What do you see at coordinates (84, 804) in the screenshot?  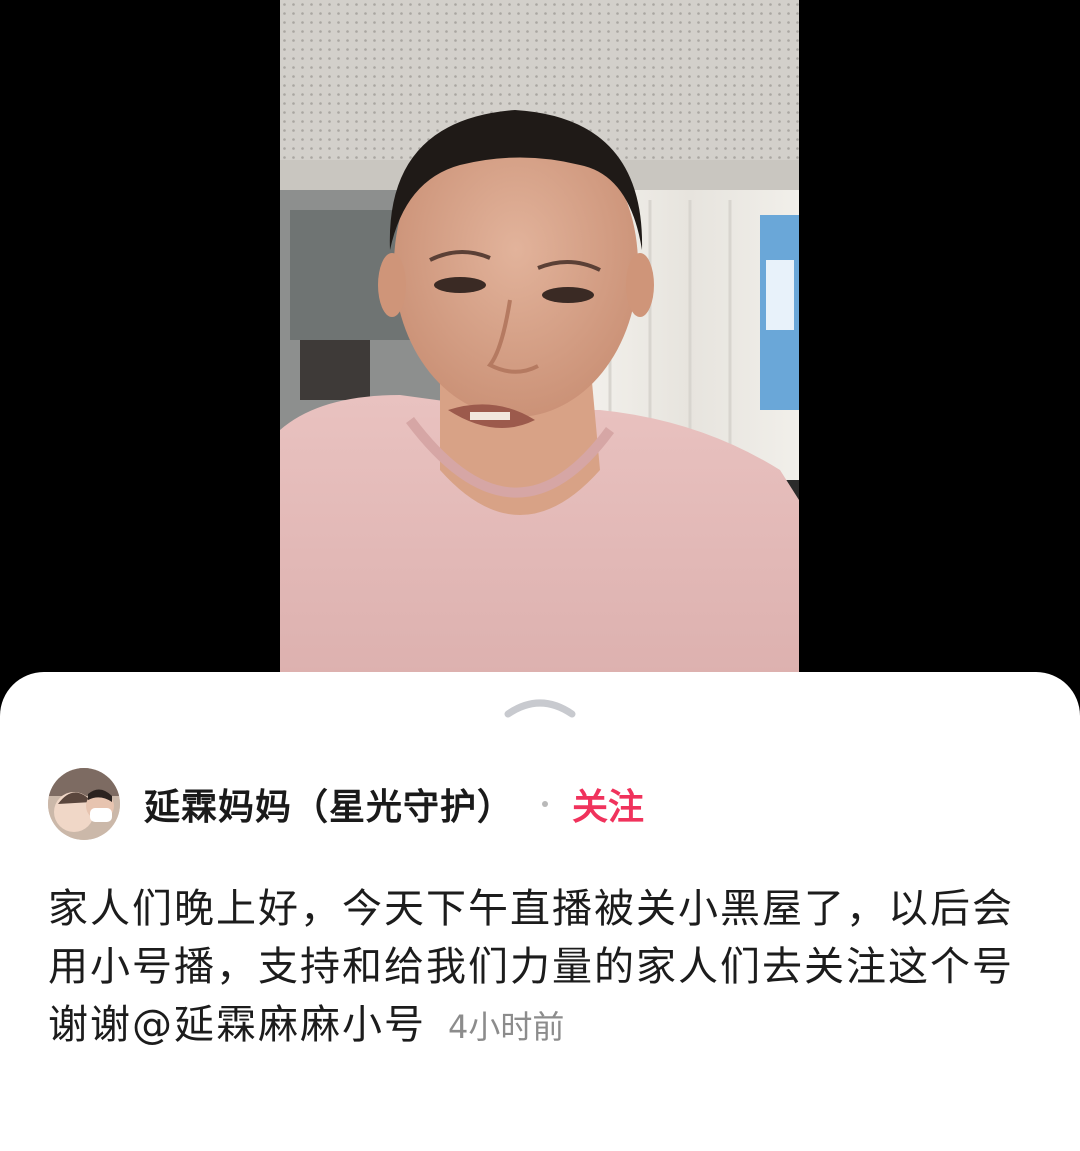 I see `user-avatar` at bounding box center [84, 804].